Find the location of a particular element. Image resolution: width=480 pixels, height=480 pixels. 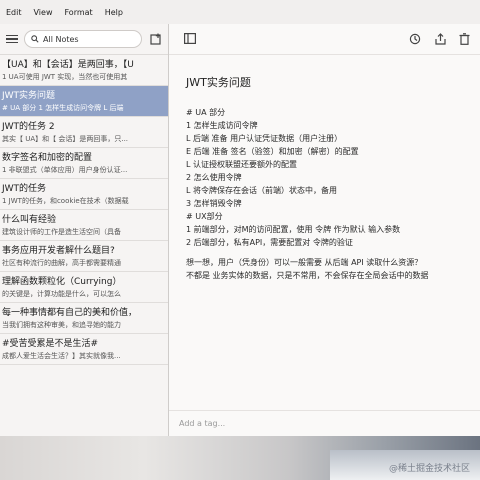

sidebar-toolbar: All Notes is located at coordinates (84, 39).